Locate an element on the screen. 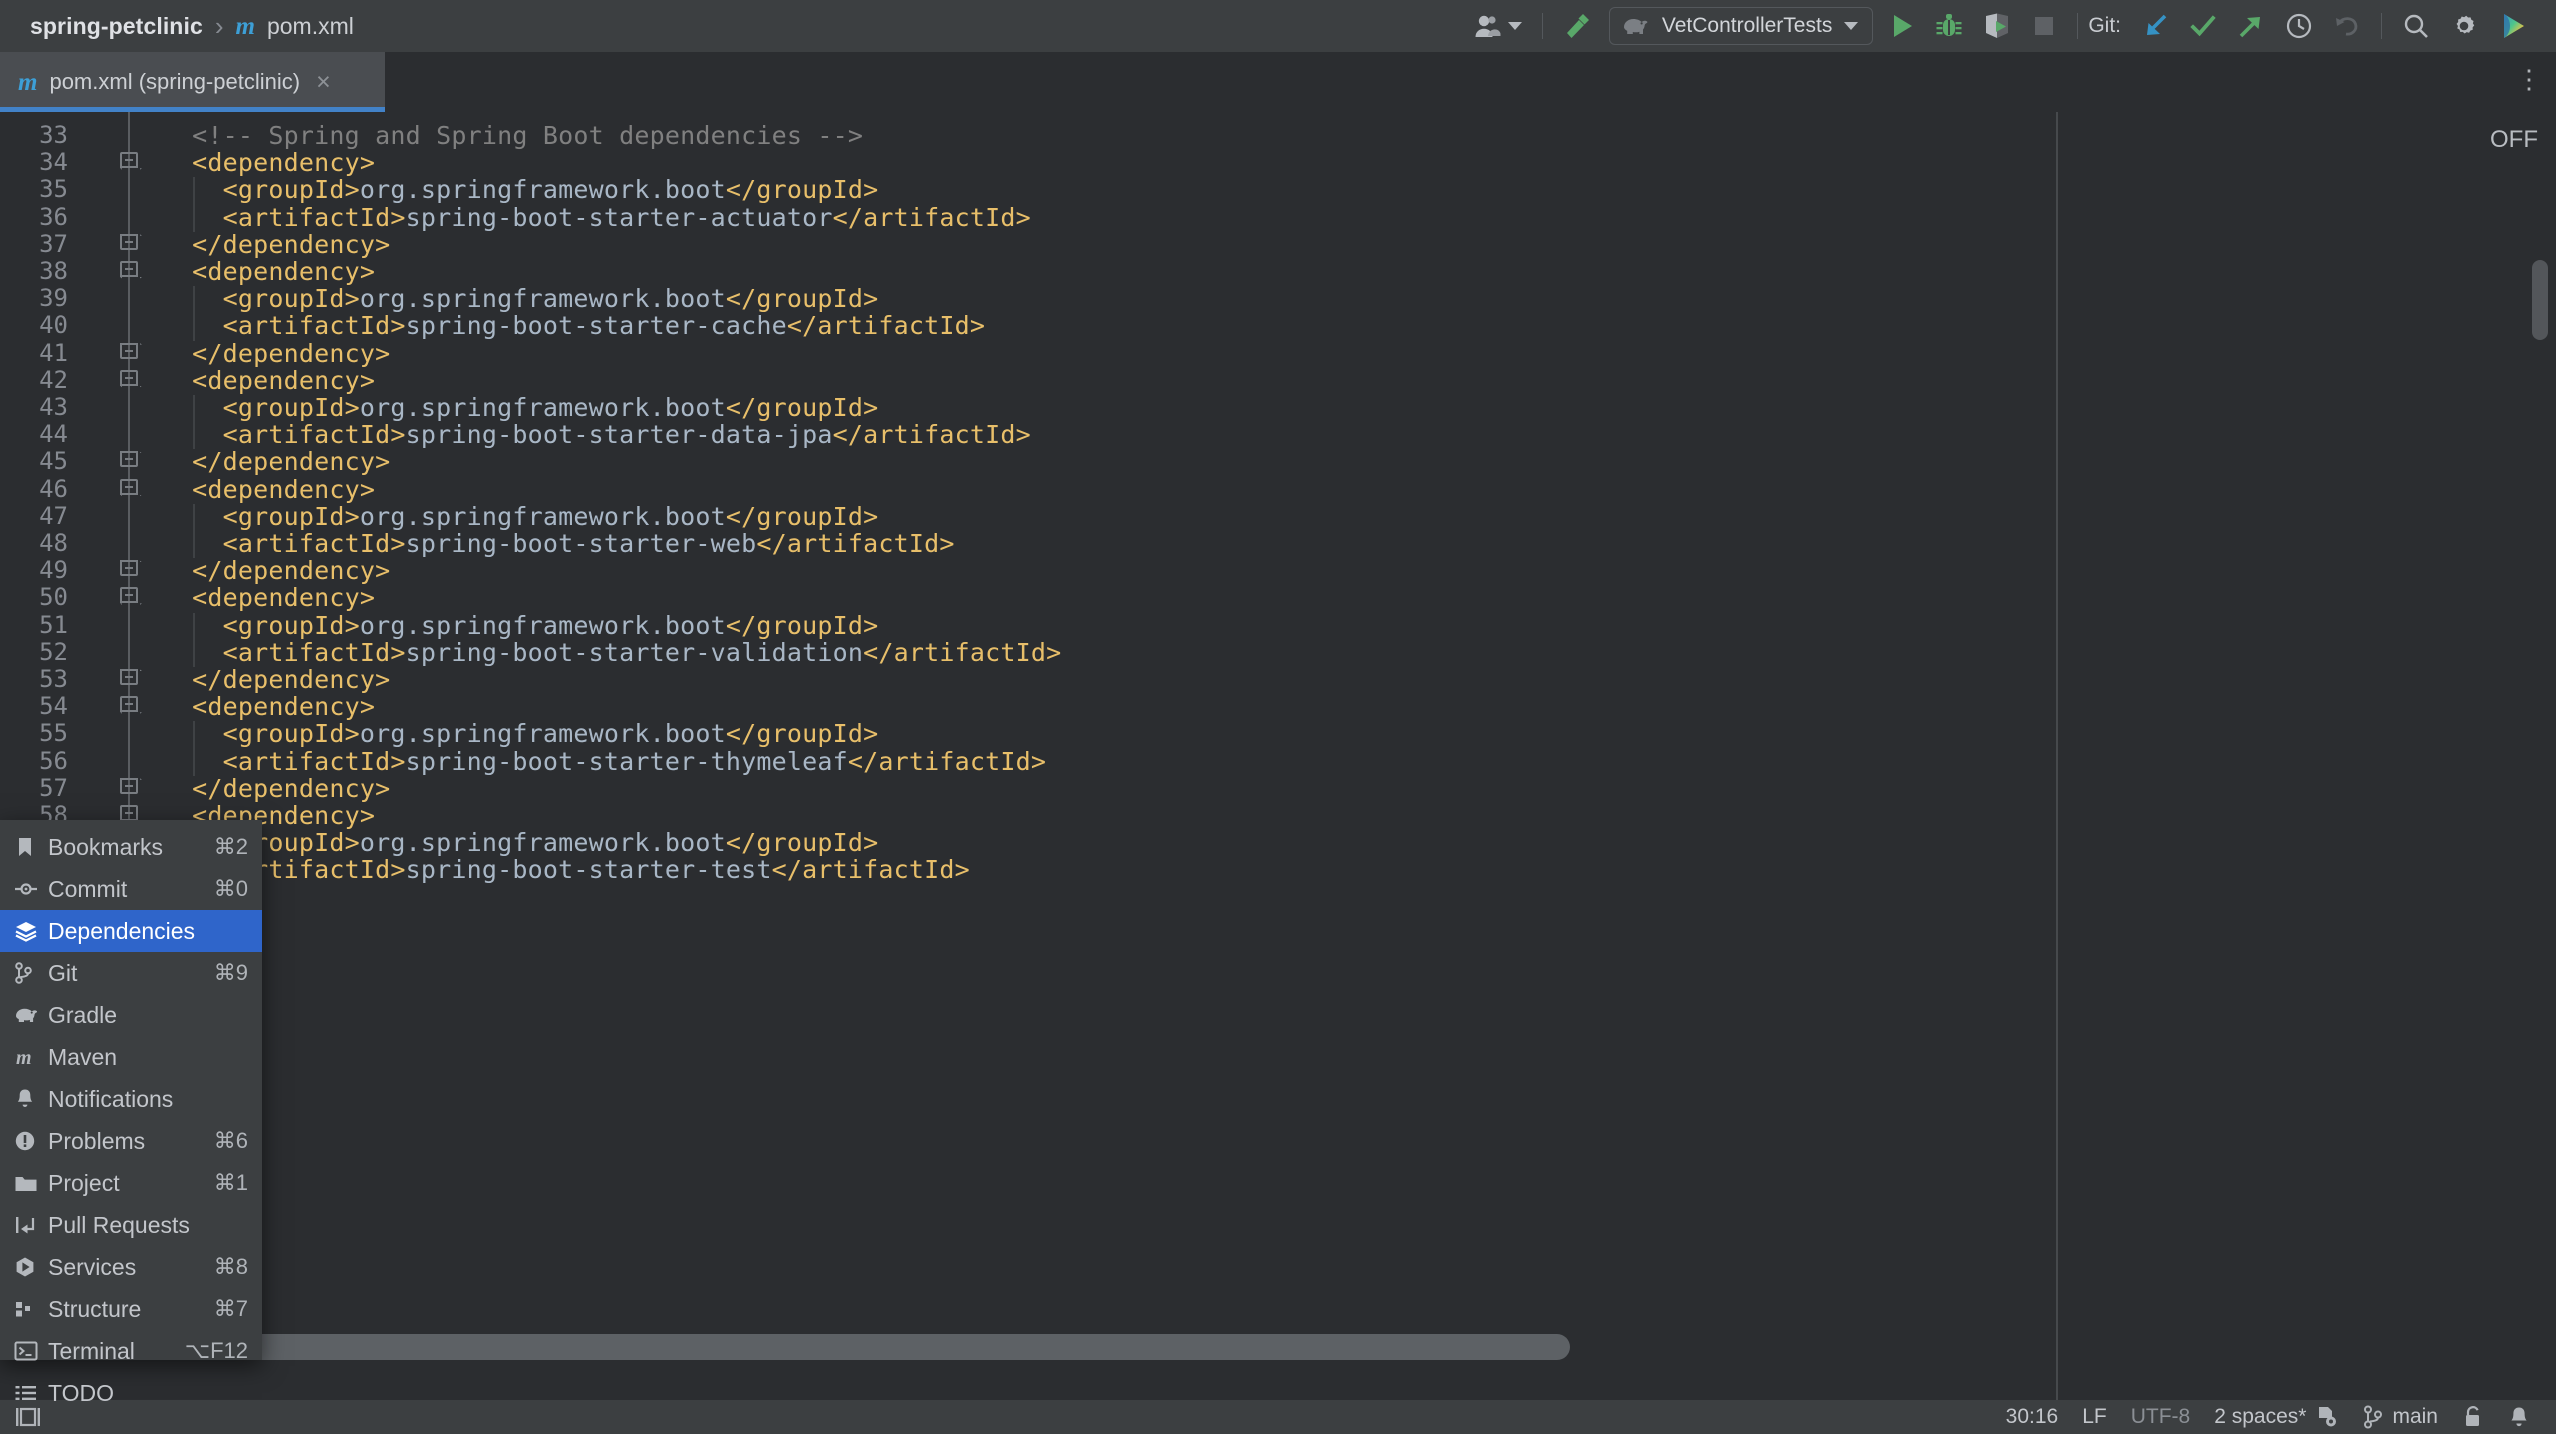  inspections-off-label: OFF is located at coordinates (2514, 140).